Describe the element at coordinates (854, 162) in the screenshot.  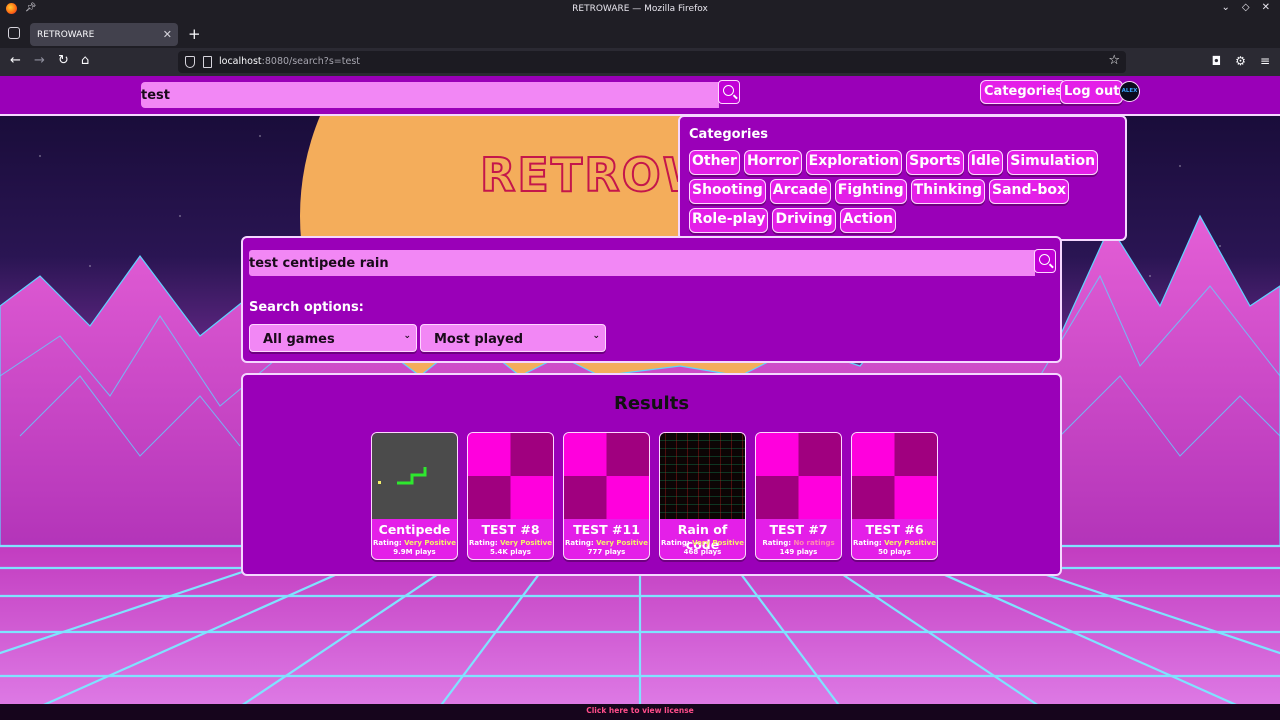
I see `category-chip: Exploration` at that location.